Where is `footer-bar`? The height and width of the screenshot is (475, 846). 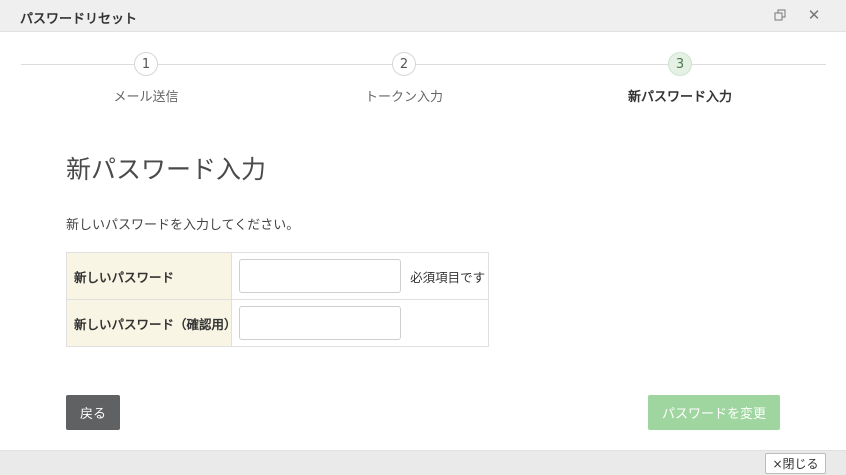 footer-bar is located at coordinates (423, 462).